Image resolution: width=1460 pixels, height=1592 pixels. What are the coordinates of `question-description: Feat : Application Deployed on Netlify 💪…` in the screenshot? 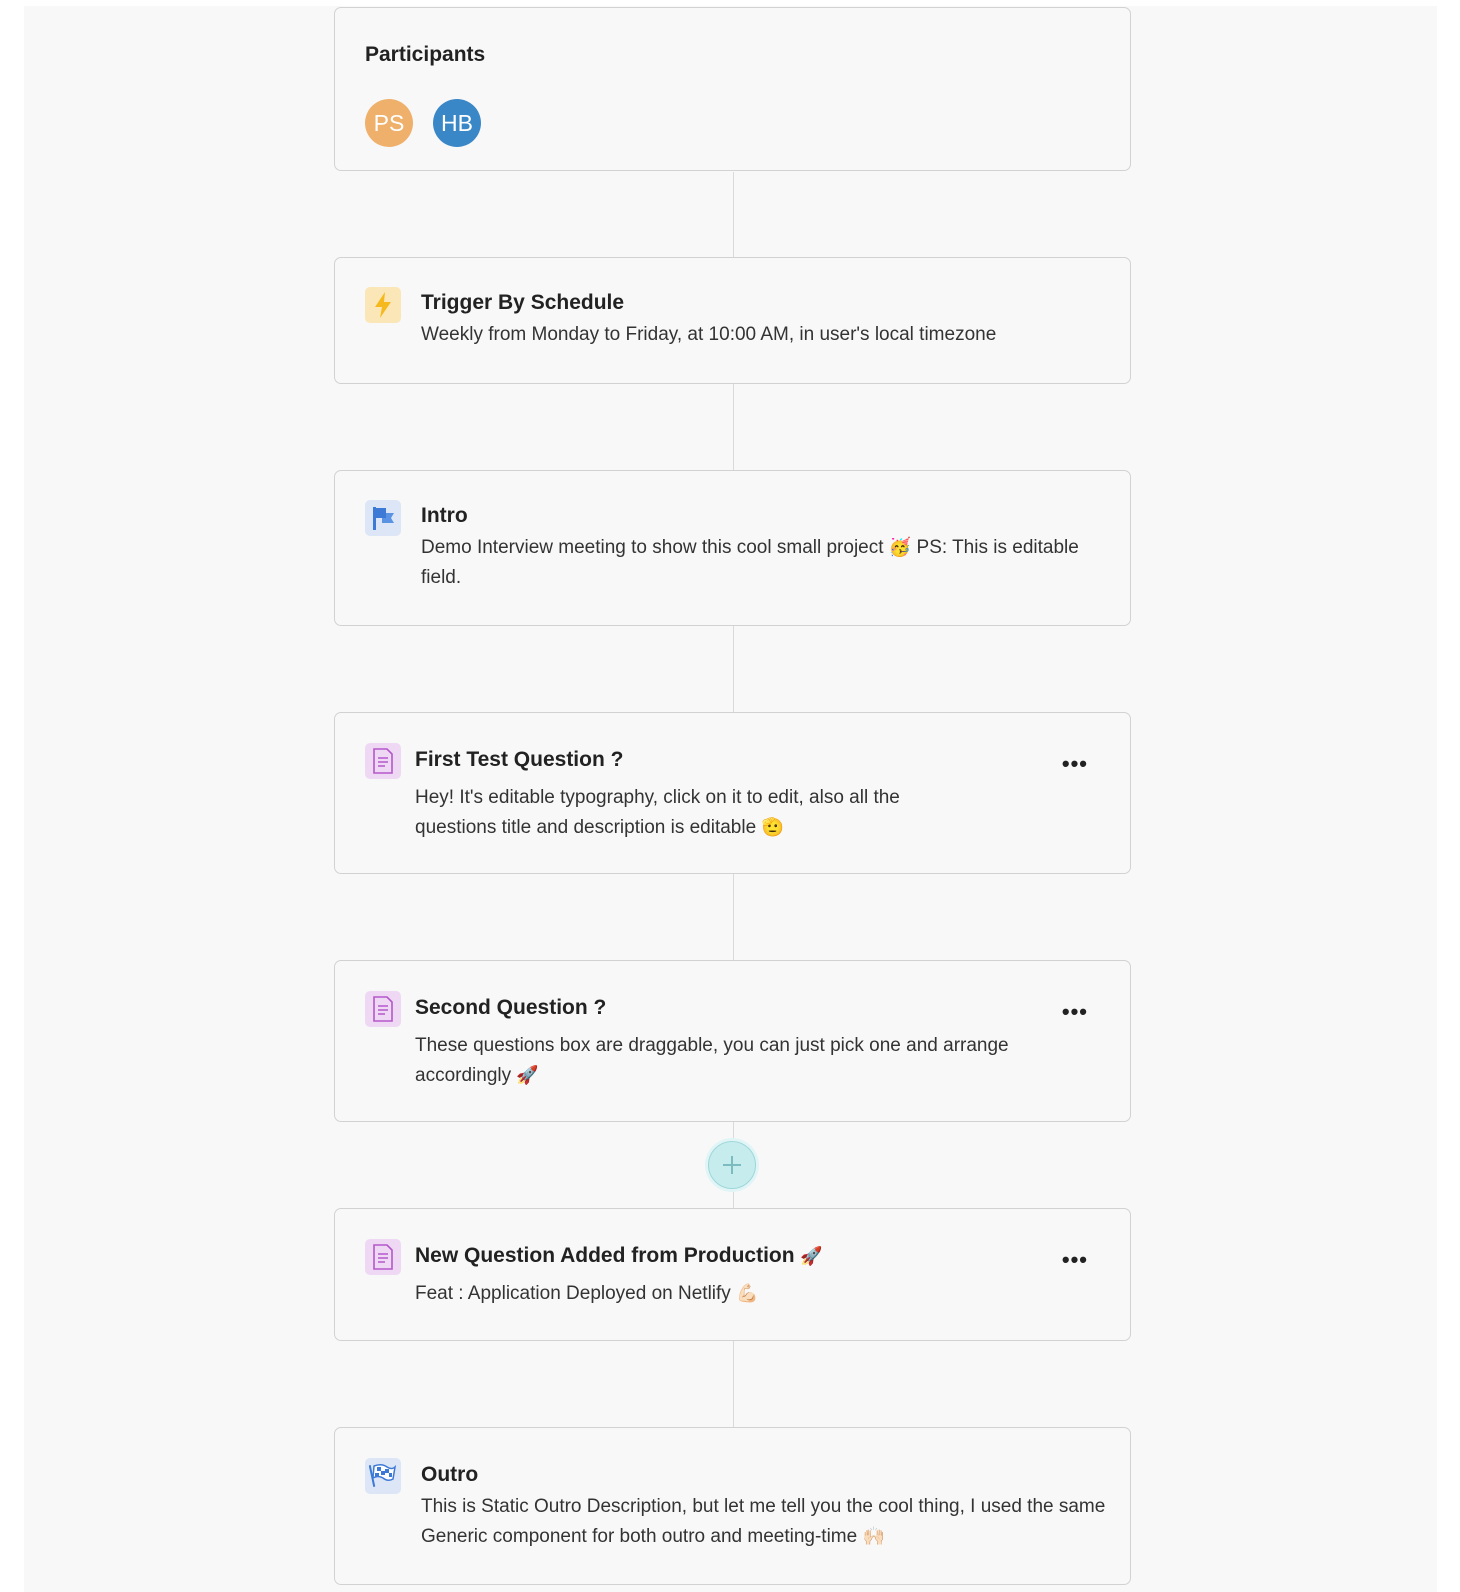 It's located at (715, 1294).